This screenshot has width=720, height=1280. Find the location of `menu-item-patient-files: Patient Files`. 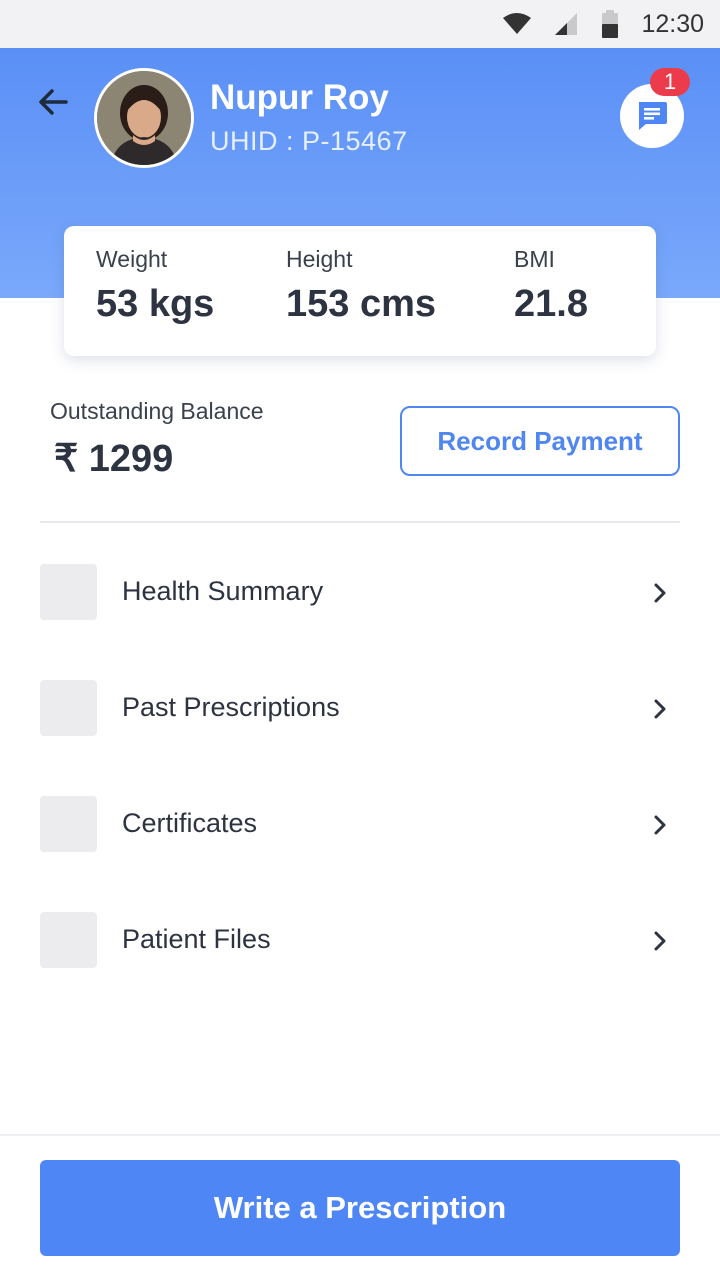

menu-item-patient-files: Patient Files is located at coordinates (360, 940).